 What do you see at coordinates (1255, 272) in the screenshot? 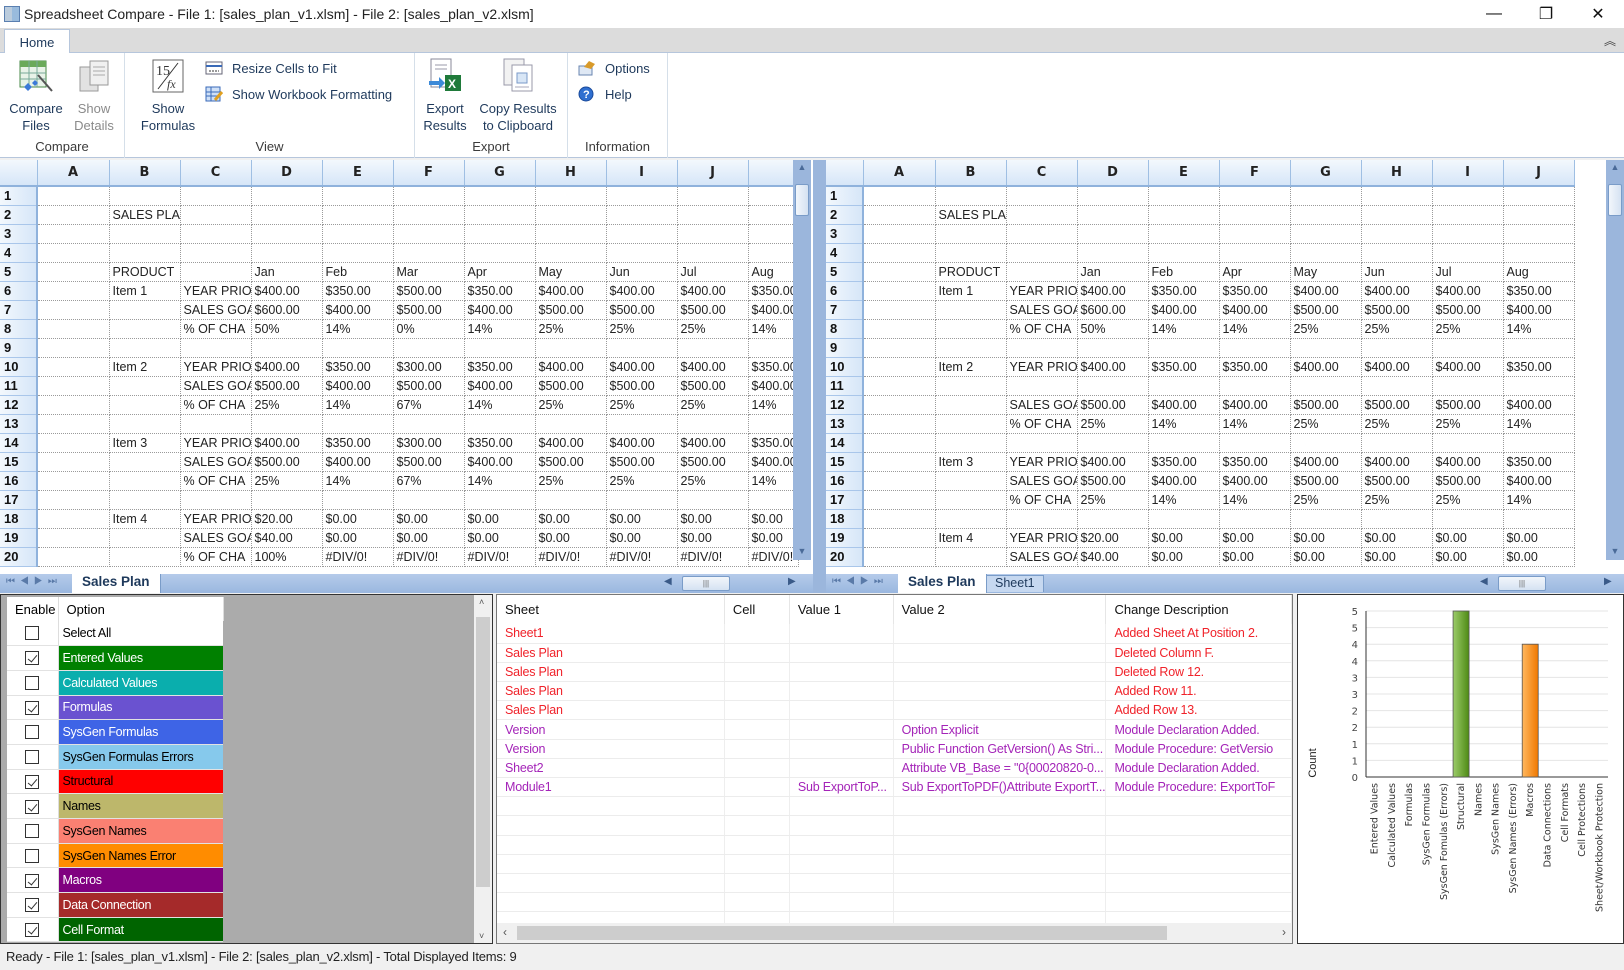
I see `cell: Apr` at bounding box center [1255, 272].